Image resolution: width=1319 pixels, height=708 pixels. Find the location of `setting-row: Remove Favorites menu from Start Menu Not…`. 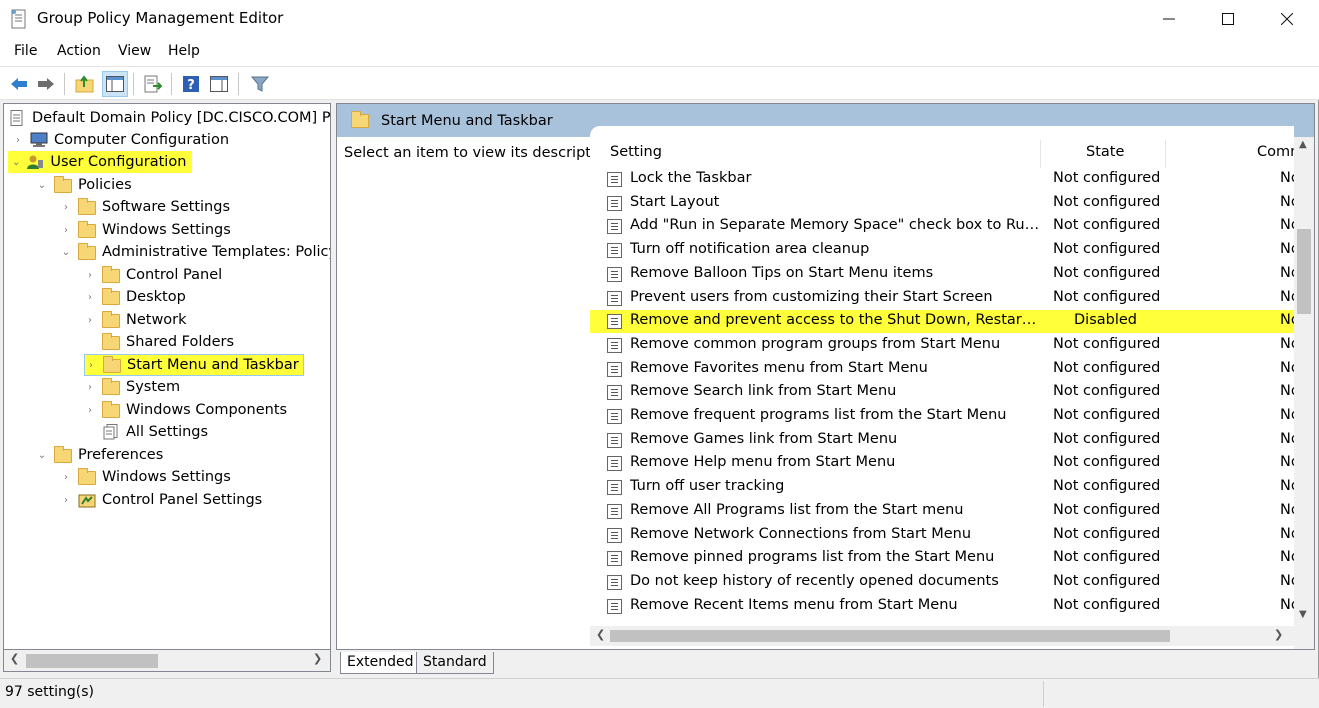

setting-row: Remove Favorites menu from Start Menu Not… is located at coordinates (942, 369).